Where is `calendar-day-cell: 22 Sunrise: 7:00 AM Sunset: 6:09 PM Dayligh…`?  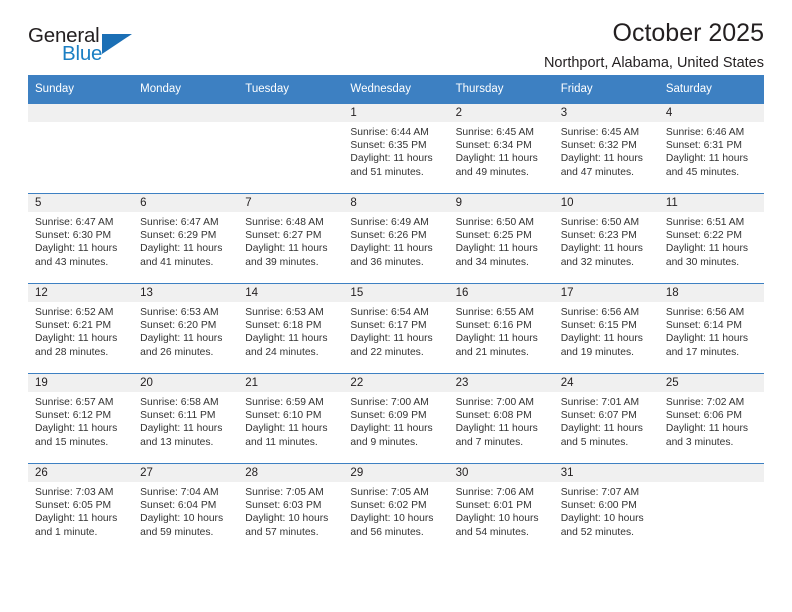 calendar-day-cell: 22 Sunrise: 7:00 AM Sunset: 6:09 PM Dayligh… is located at coordinates (396, 418).